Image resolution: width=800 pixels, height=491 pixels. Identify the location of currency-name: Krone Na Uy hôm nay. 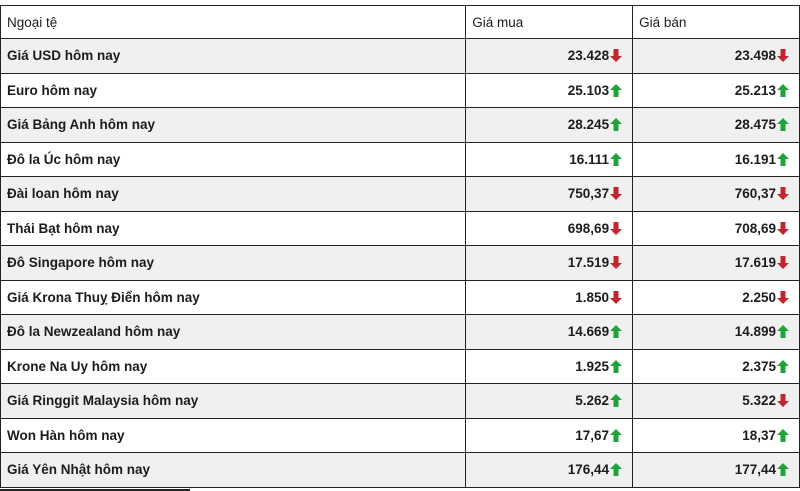
(233, 366).